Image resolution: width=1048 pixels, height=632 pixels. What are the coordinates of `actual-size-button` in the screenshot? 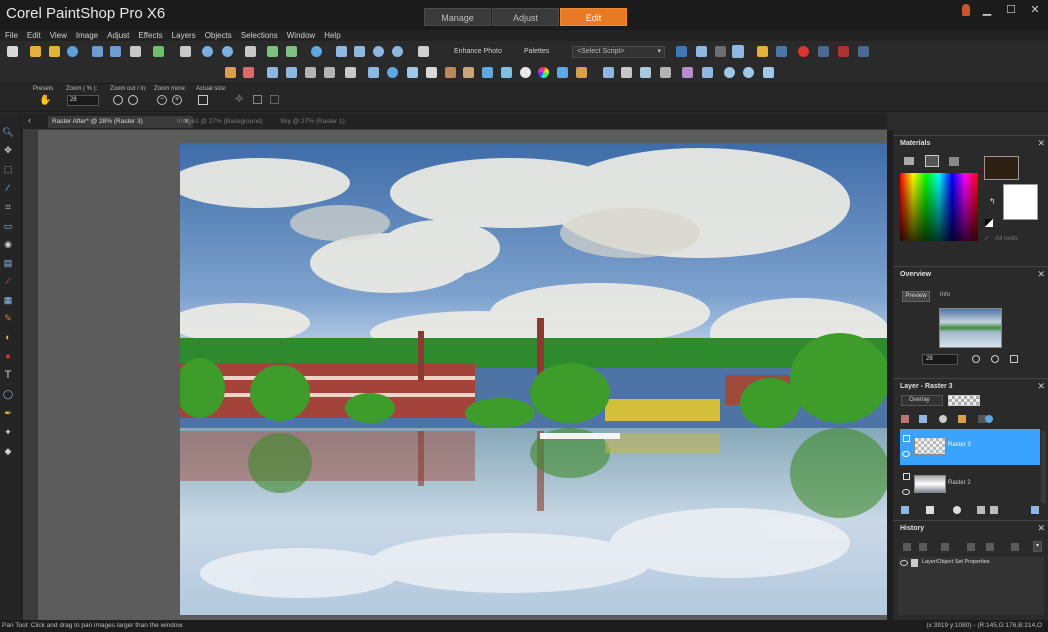 It's located at (203, 100).